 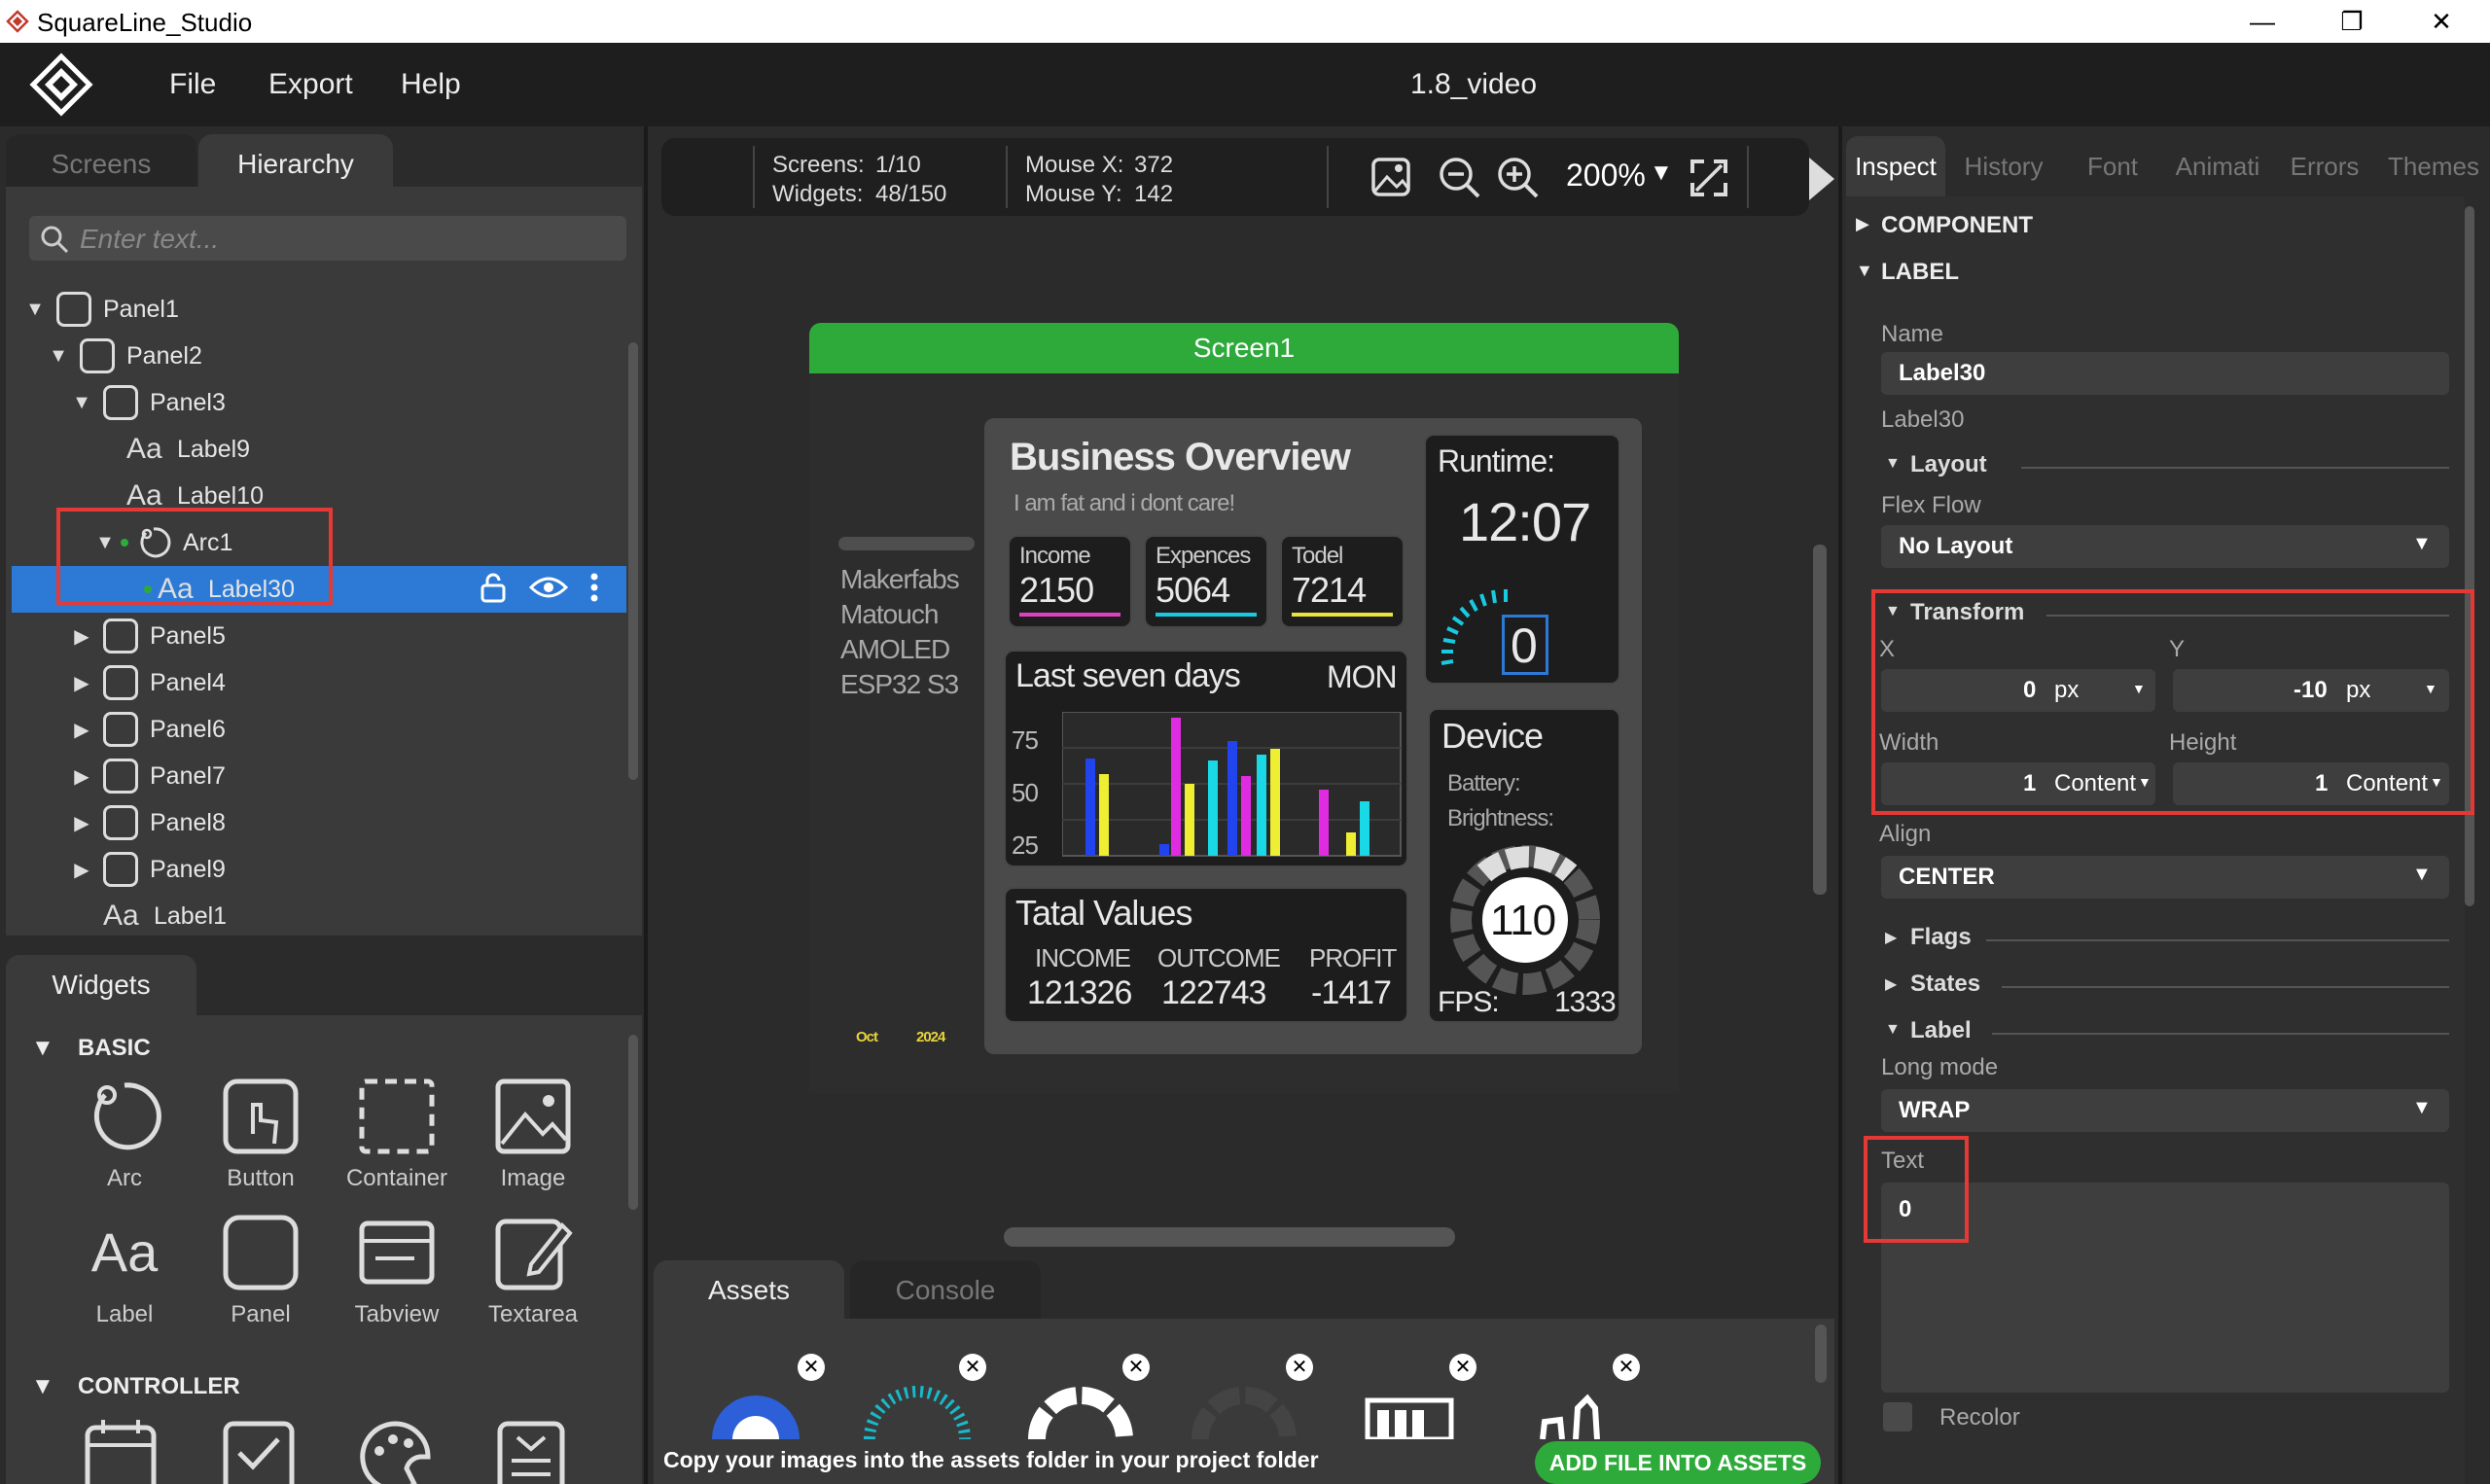 I want to click on widget-panel: Panel, so click(x=261, y=1270).